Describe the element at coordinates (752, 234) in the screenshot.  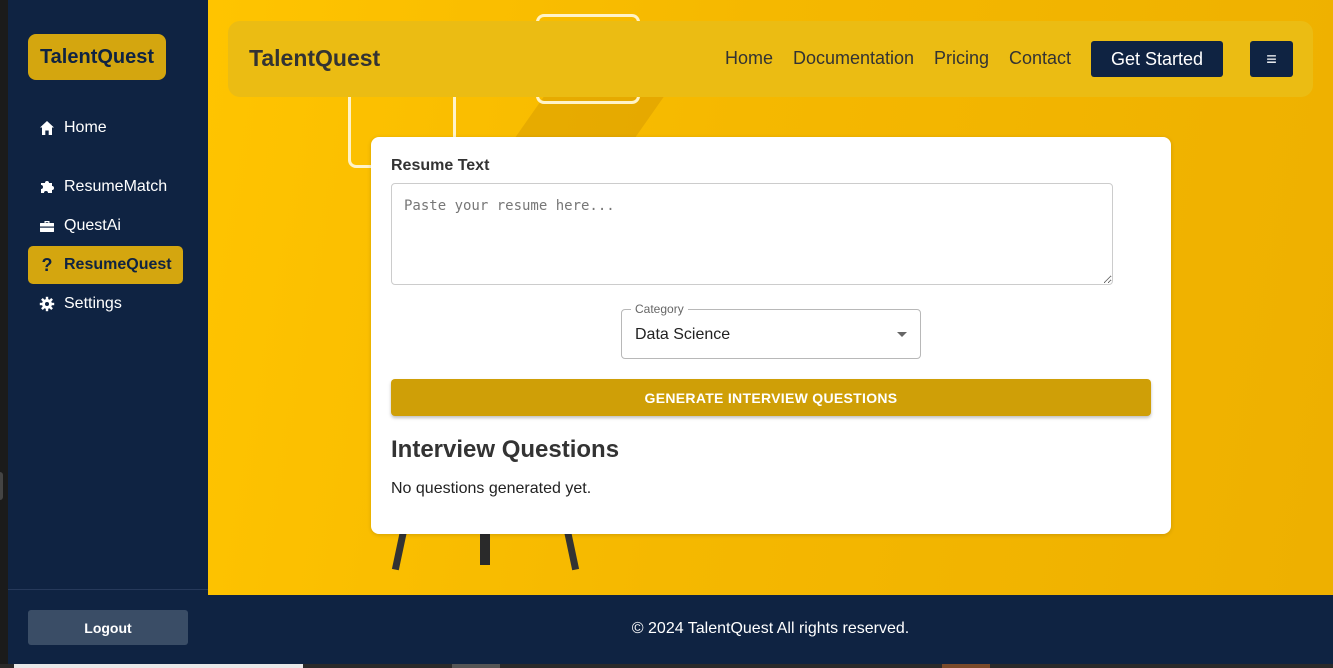
I see `resume-textarea` at that location.